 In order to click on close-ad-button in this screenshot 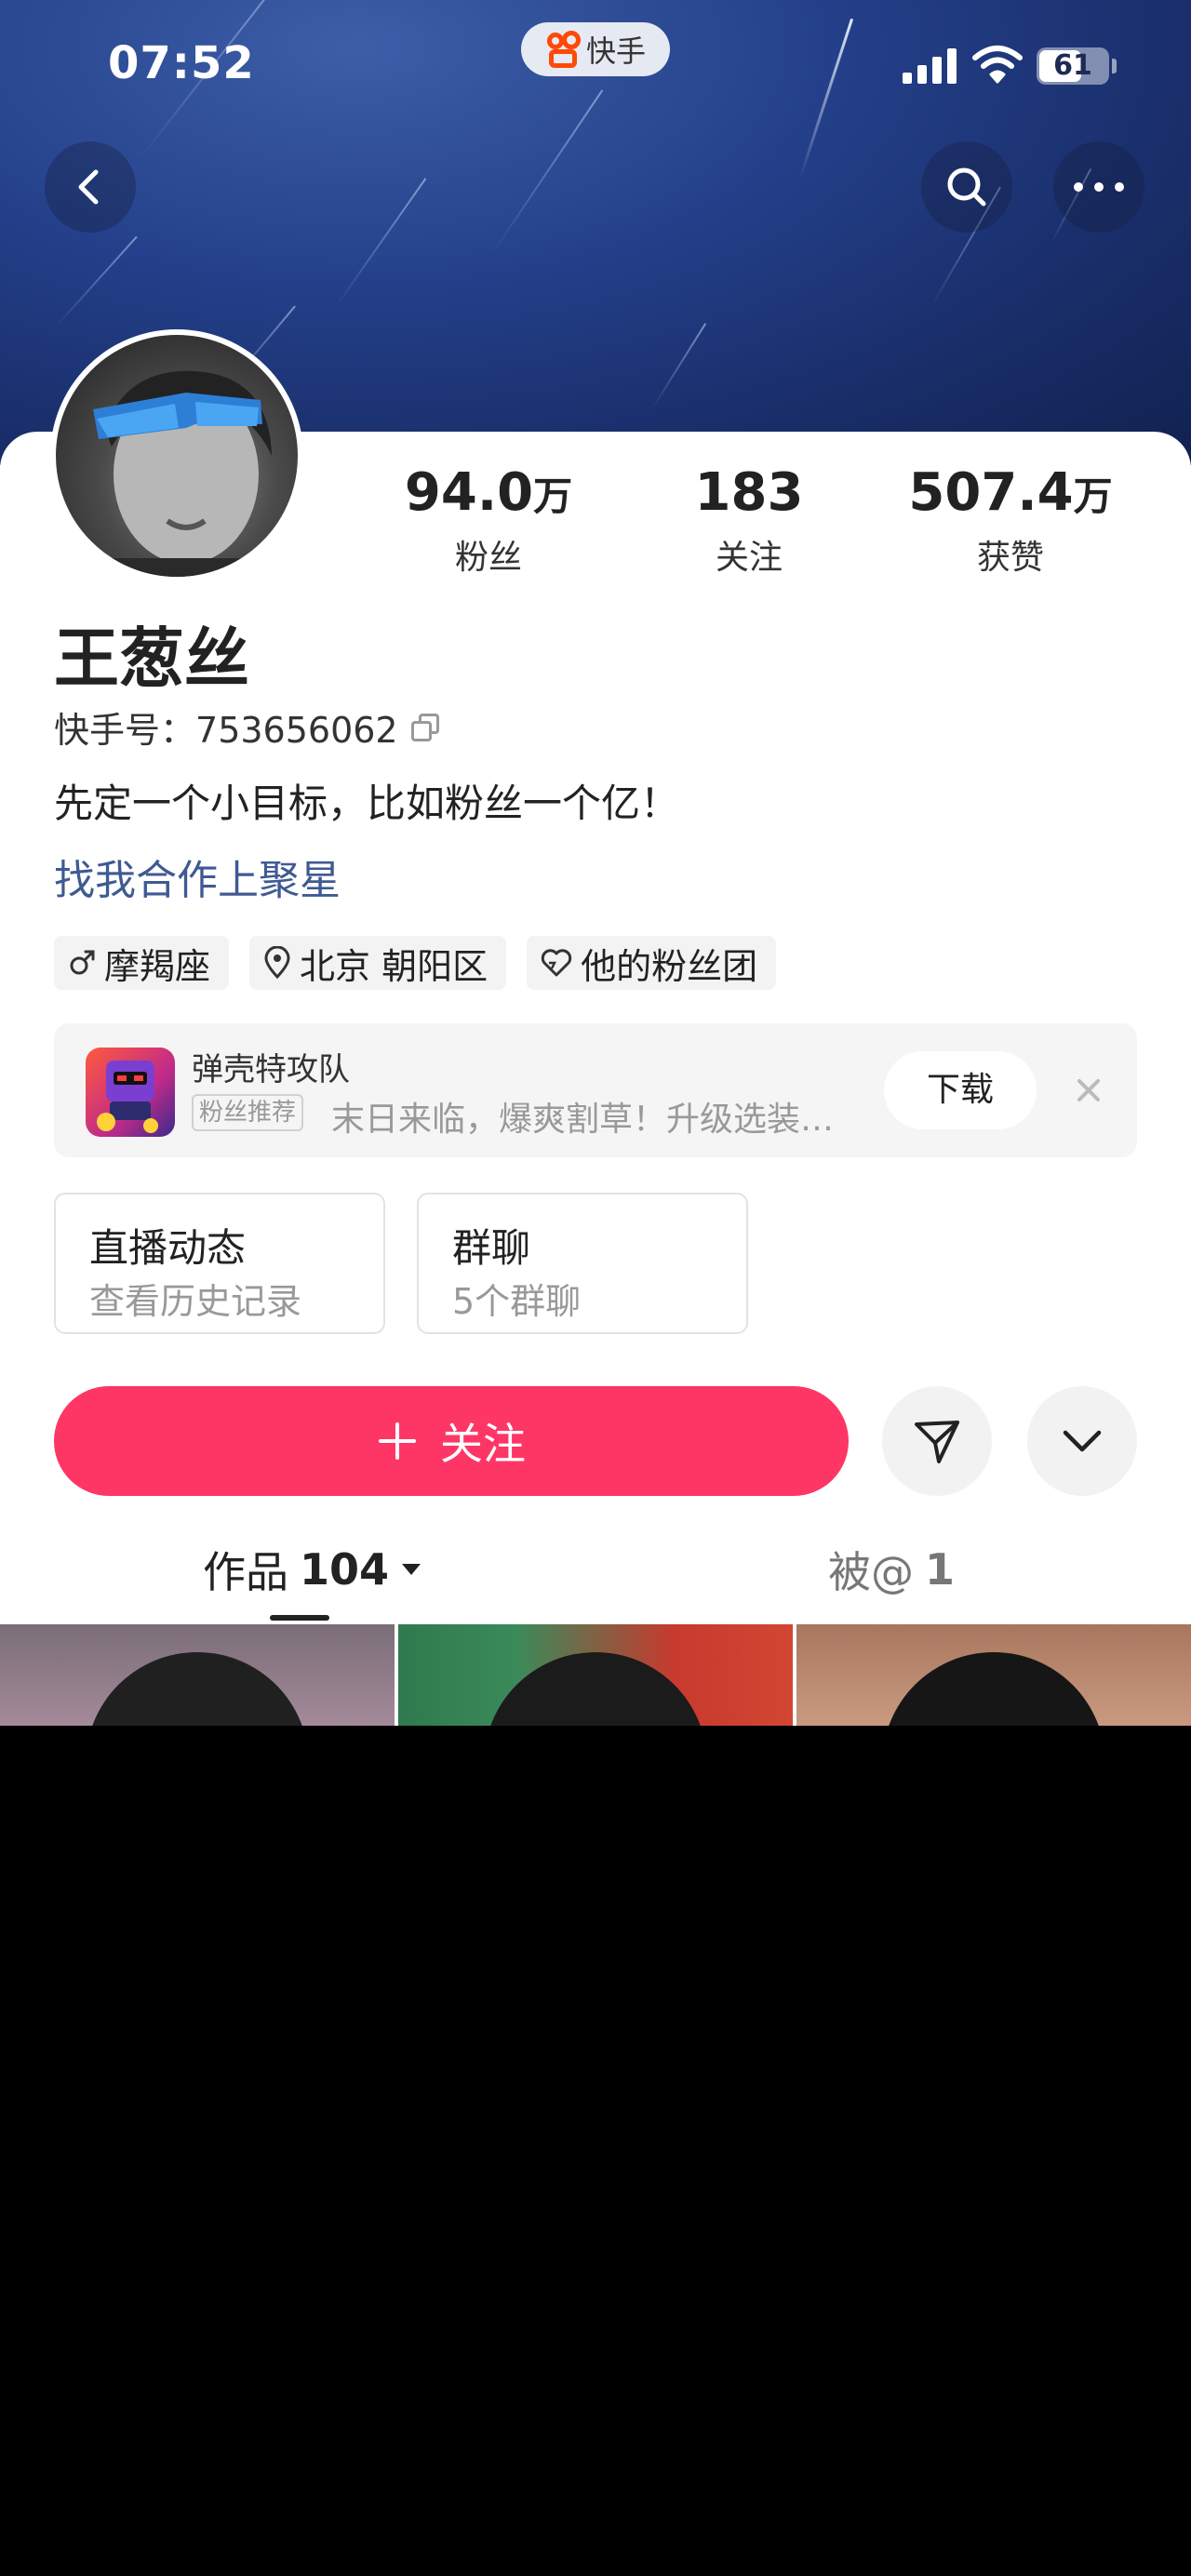, I will do `click(1089, 1090)`.